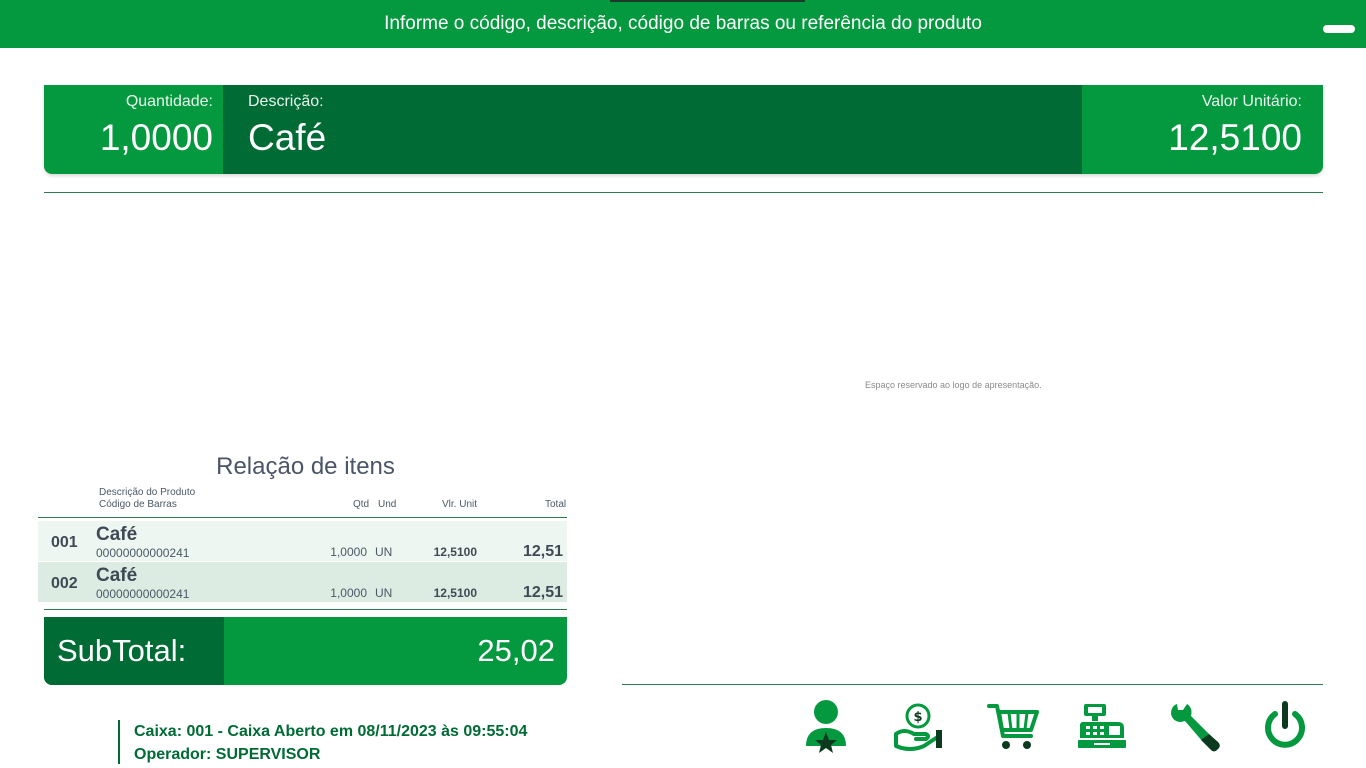  I want to click on items-title: Relação de itens, so click(305, 466).